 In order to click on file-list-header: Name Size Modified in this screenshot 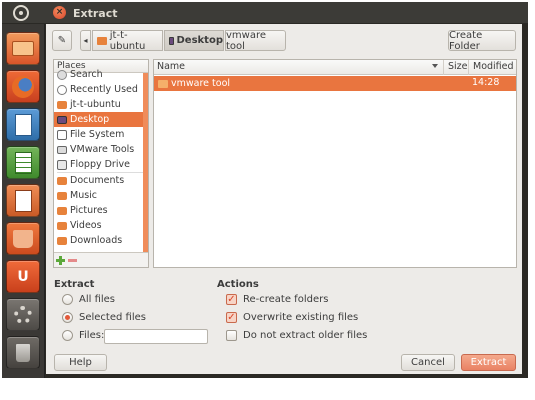, I will do `click(335, 67)`.